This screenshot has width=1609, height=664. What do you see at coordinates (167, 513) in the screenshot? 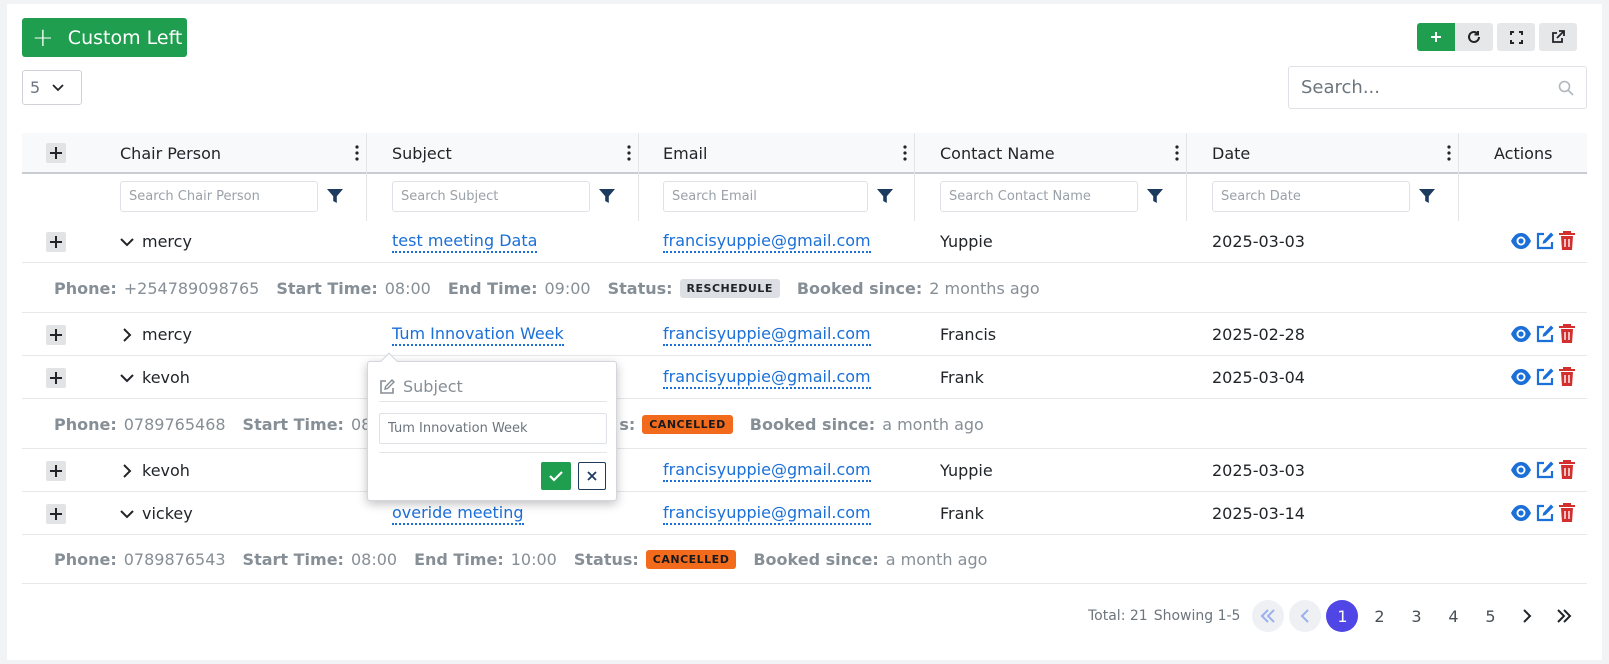
I see `chair-person-text: vickey` at bounding box center [167, 513].